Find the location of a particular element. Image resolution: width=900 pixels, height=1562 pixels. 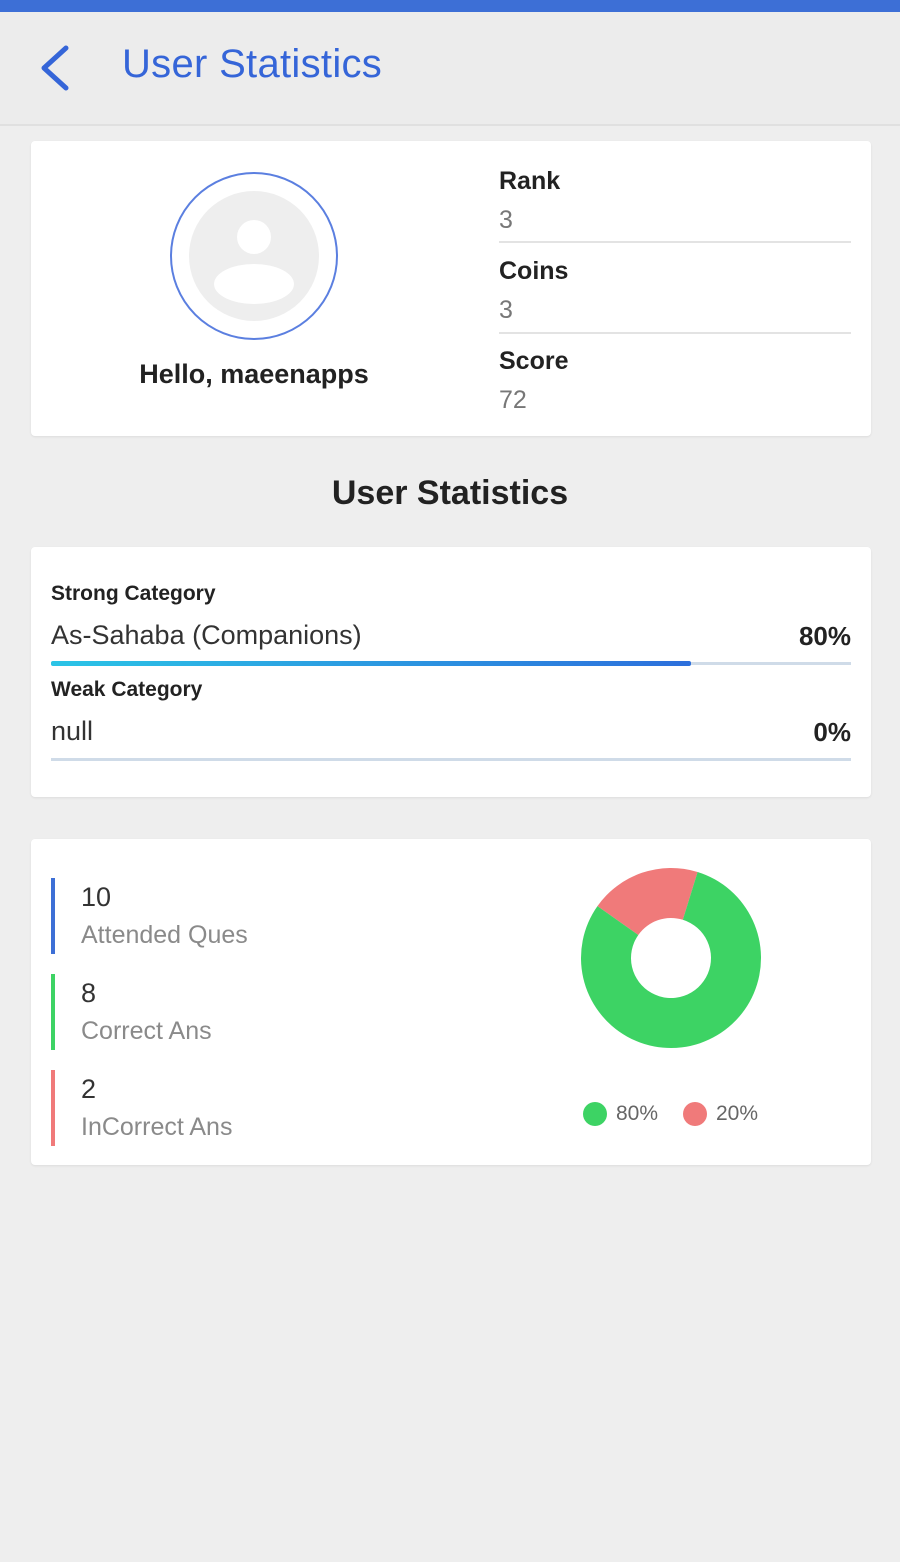

stat-label: Coins is located at coordinates (534, 271).